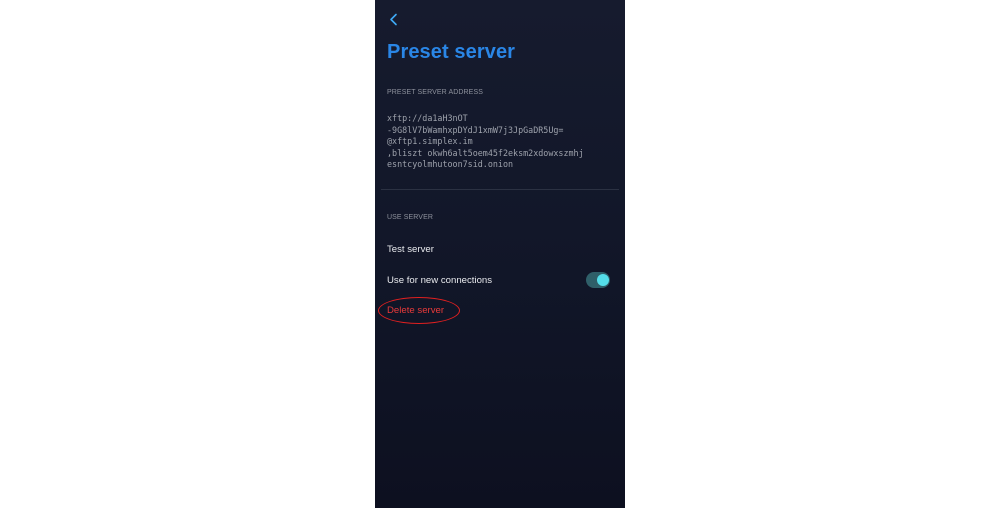 This screenshot has width=1000, height=508. Describe the element at coordinates (430, 141) in the screenshot. I see `address-line: @xftp1.simplex.im` at that location.